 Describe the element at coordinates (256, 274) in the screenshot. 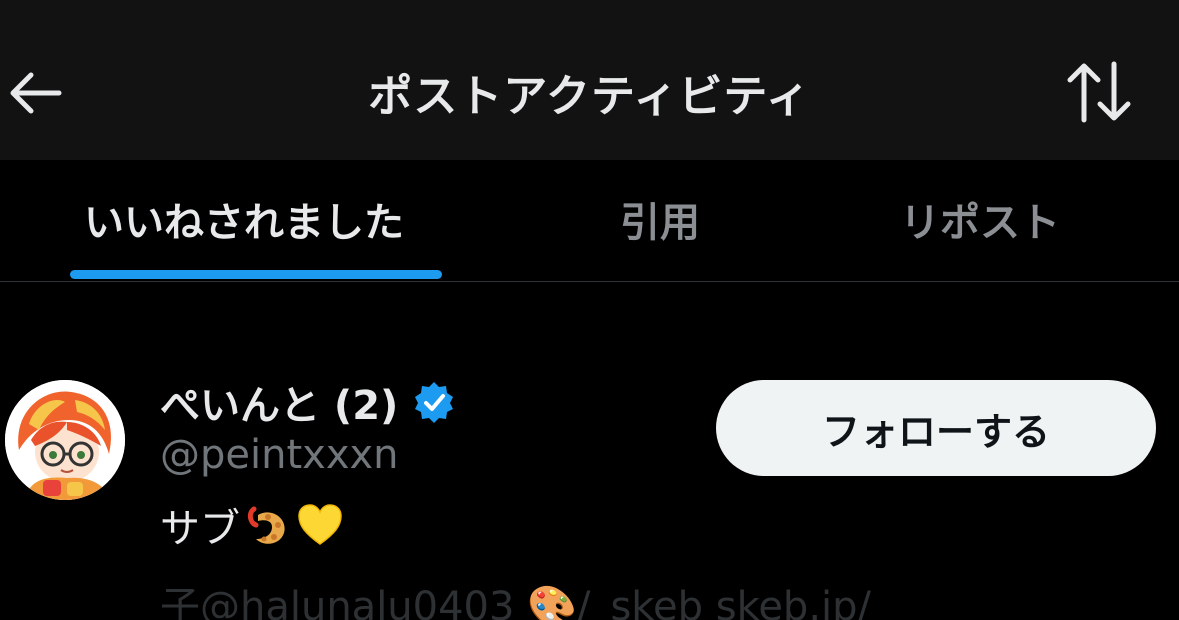

I see `active-tab-indicator` at that location.